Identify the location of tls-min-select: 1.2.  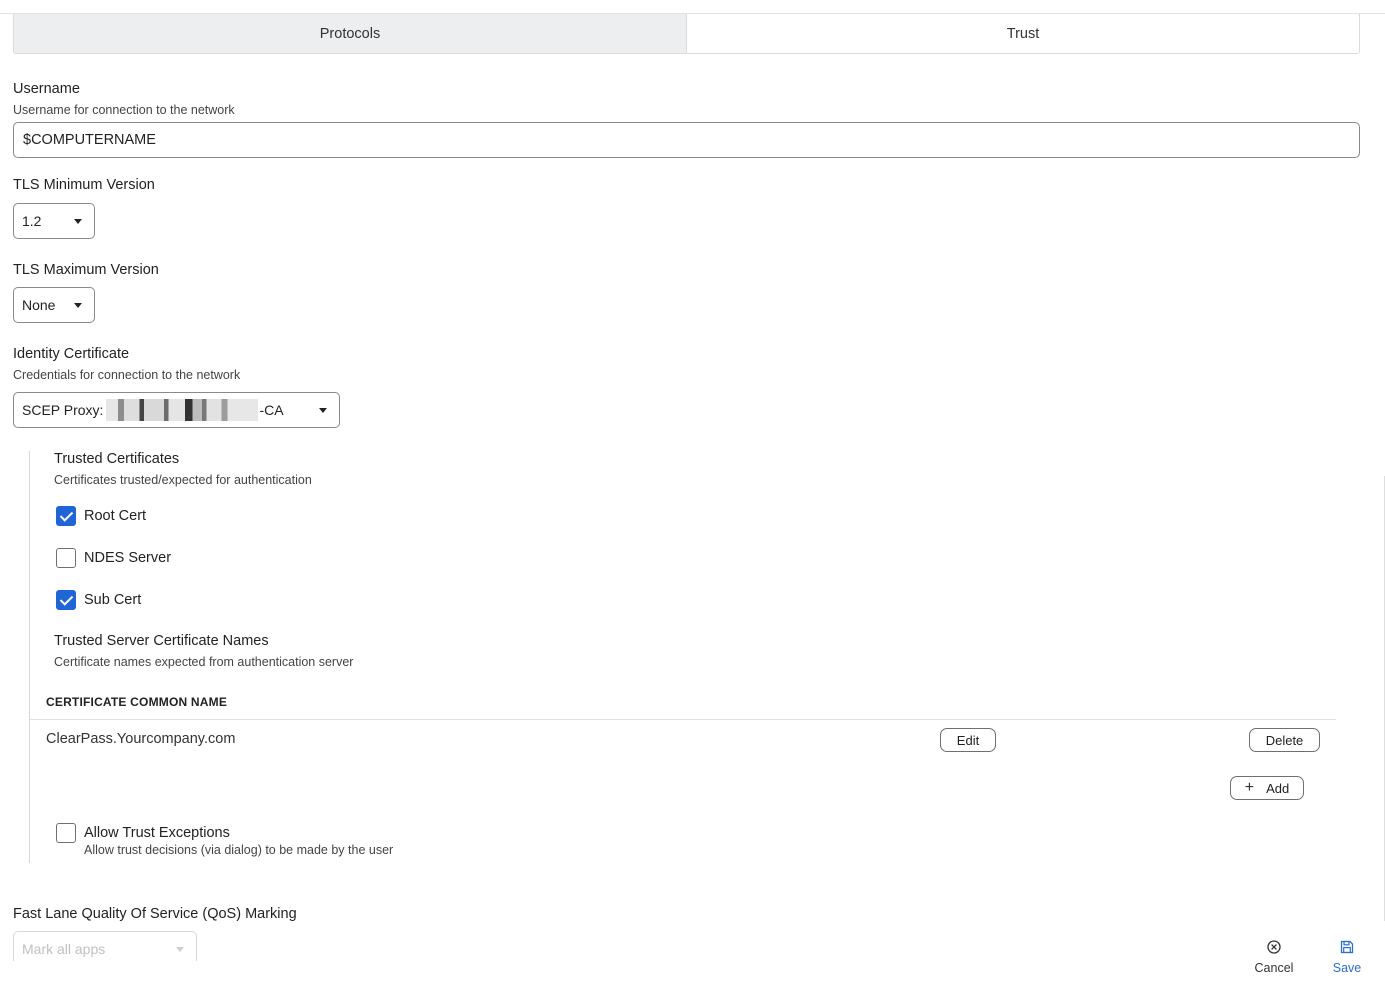
(54, 221).